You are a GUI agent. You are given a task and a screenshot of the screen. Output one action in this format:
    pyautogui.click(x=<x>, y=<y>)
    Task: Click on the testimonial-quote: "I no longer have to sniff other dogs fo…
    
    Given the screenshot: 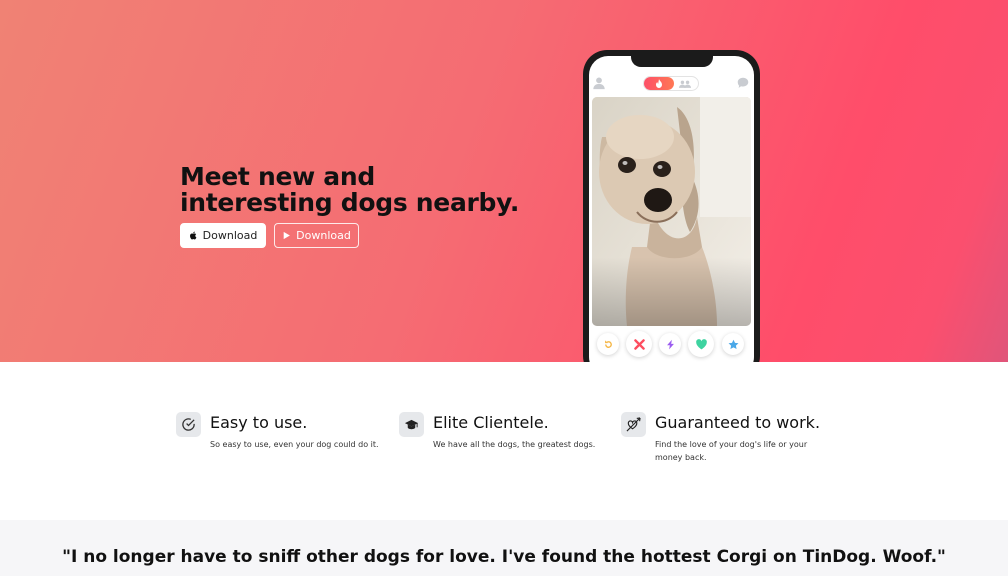 What is the action you would take?
    pyautogui.click(x=504, y=557)
    